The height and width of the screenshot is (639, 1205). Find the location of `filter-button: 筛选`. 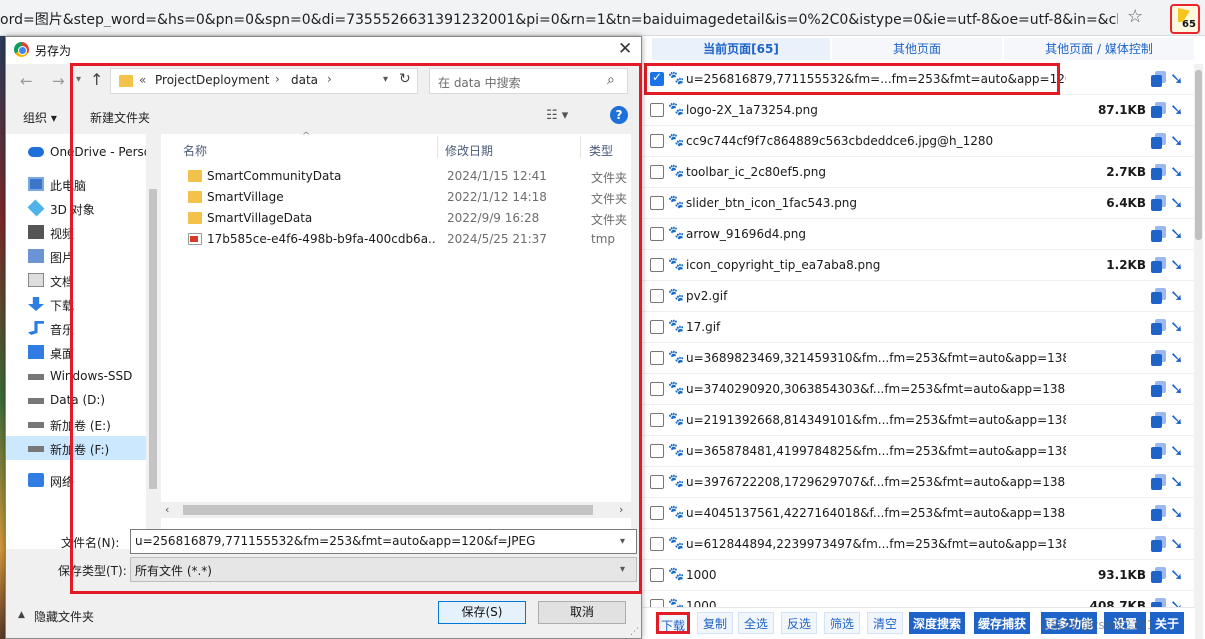

filter-button: 筛选 is located at coordinates (842, 623).